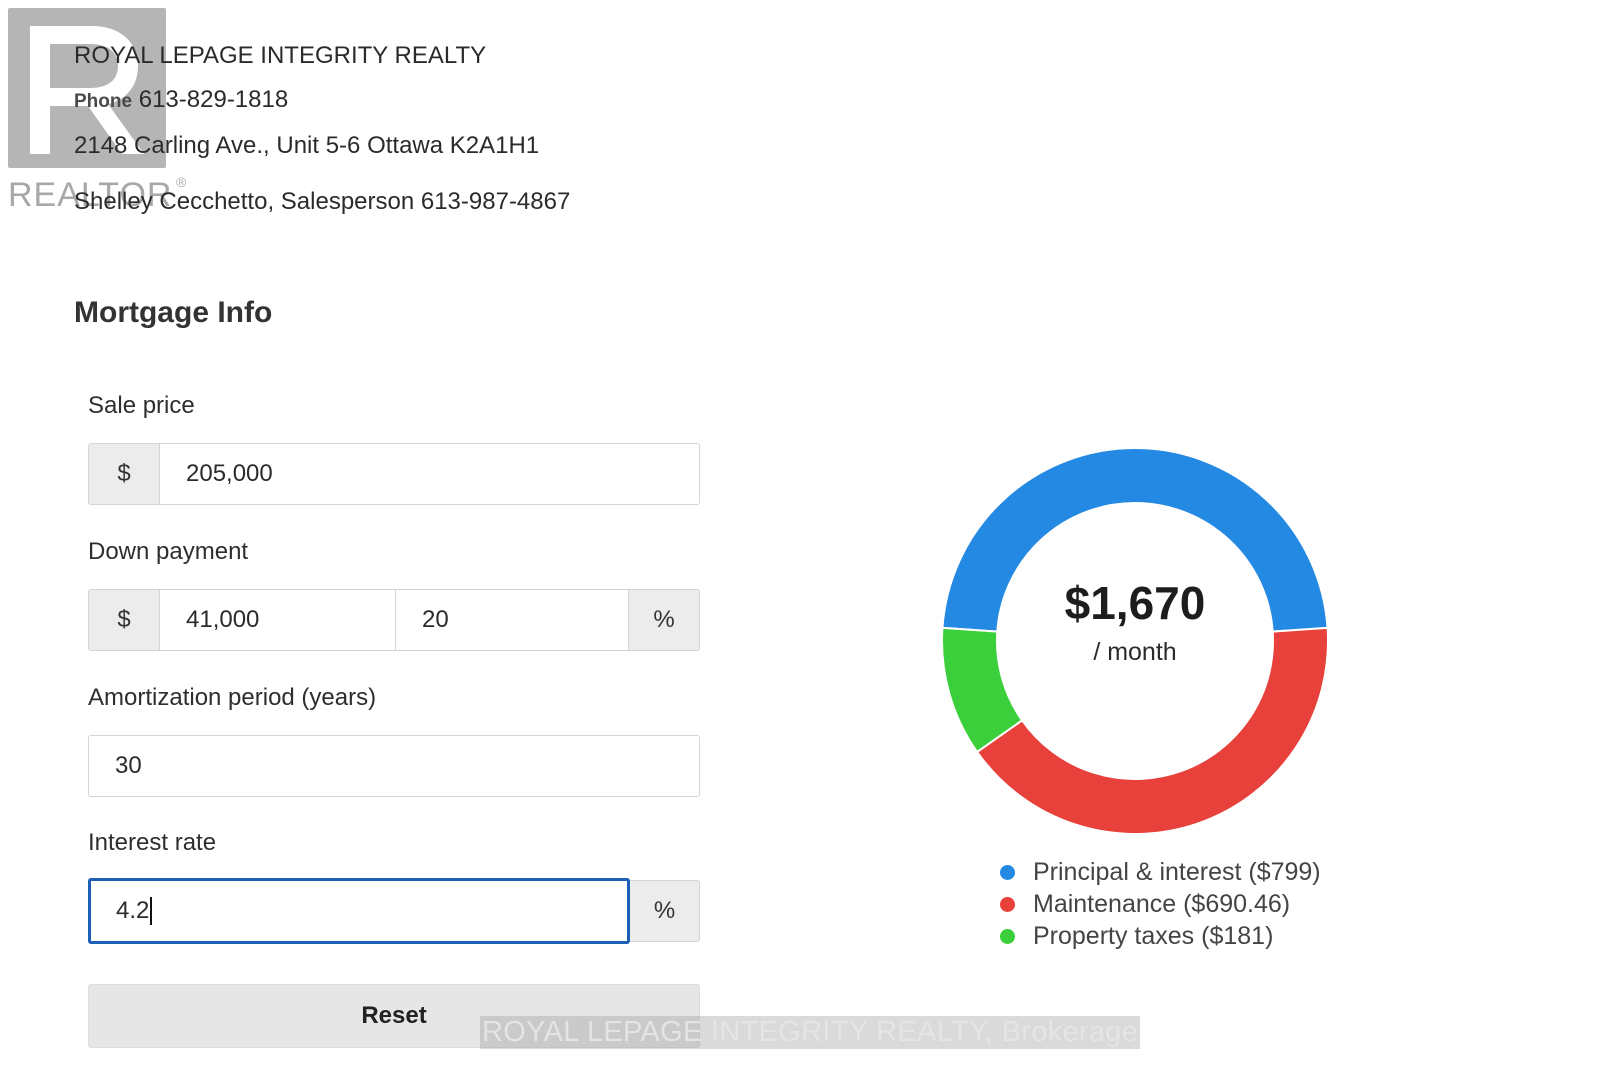  What do you see at coordinates (168, 551) in the screenshot?
I see `down-payment-label: Down payment` at bounding box center [168, 551].